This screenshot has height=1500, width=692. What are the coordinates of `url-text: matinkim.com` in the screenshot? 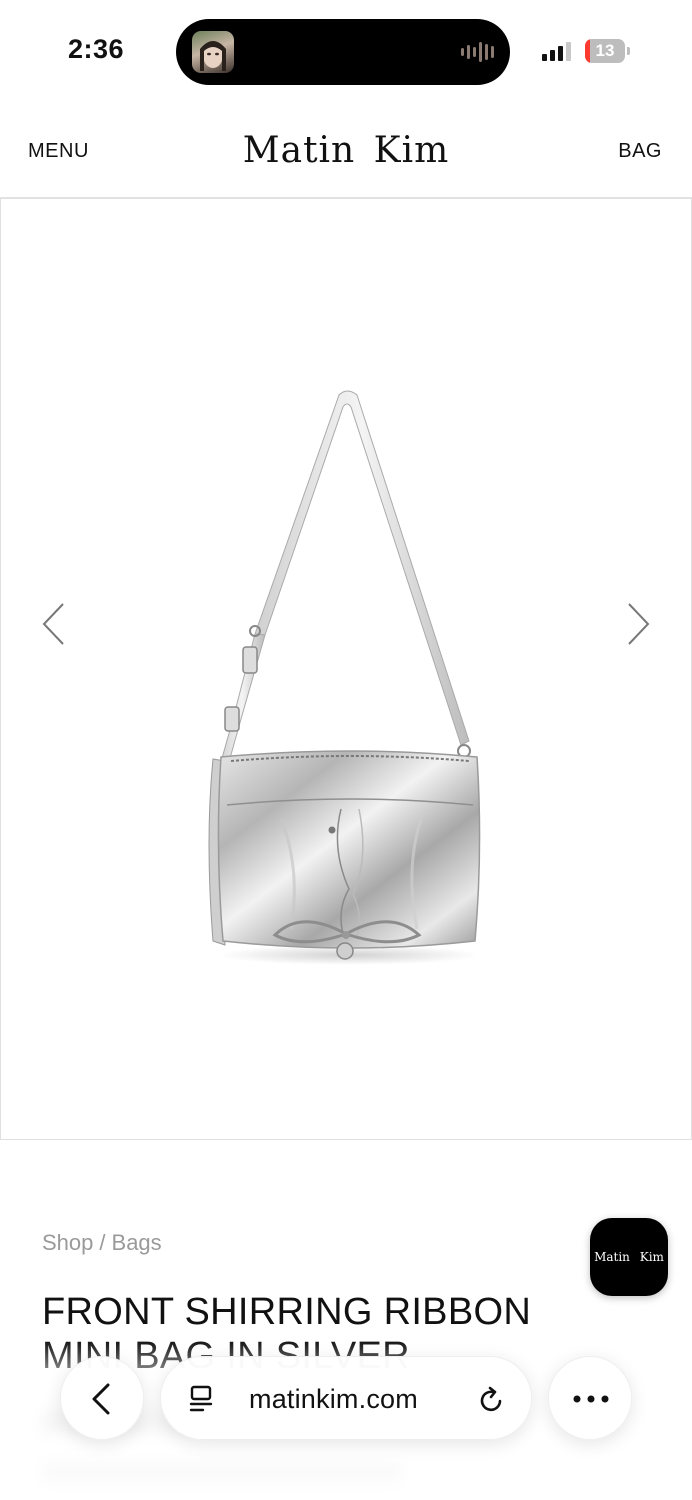 It's located at (333, 1399).